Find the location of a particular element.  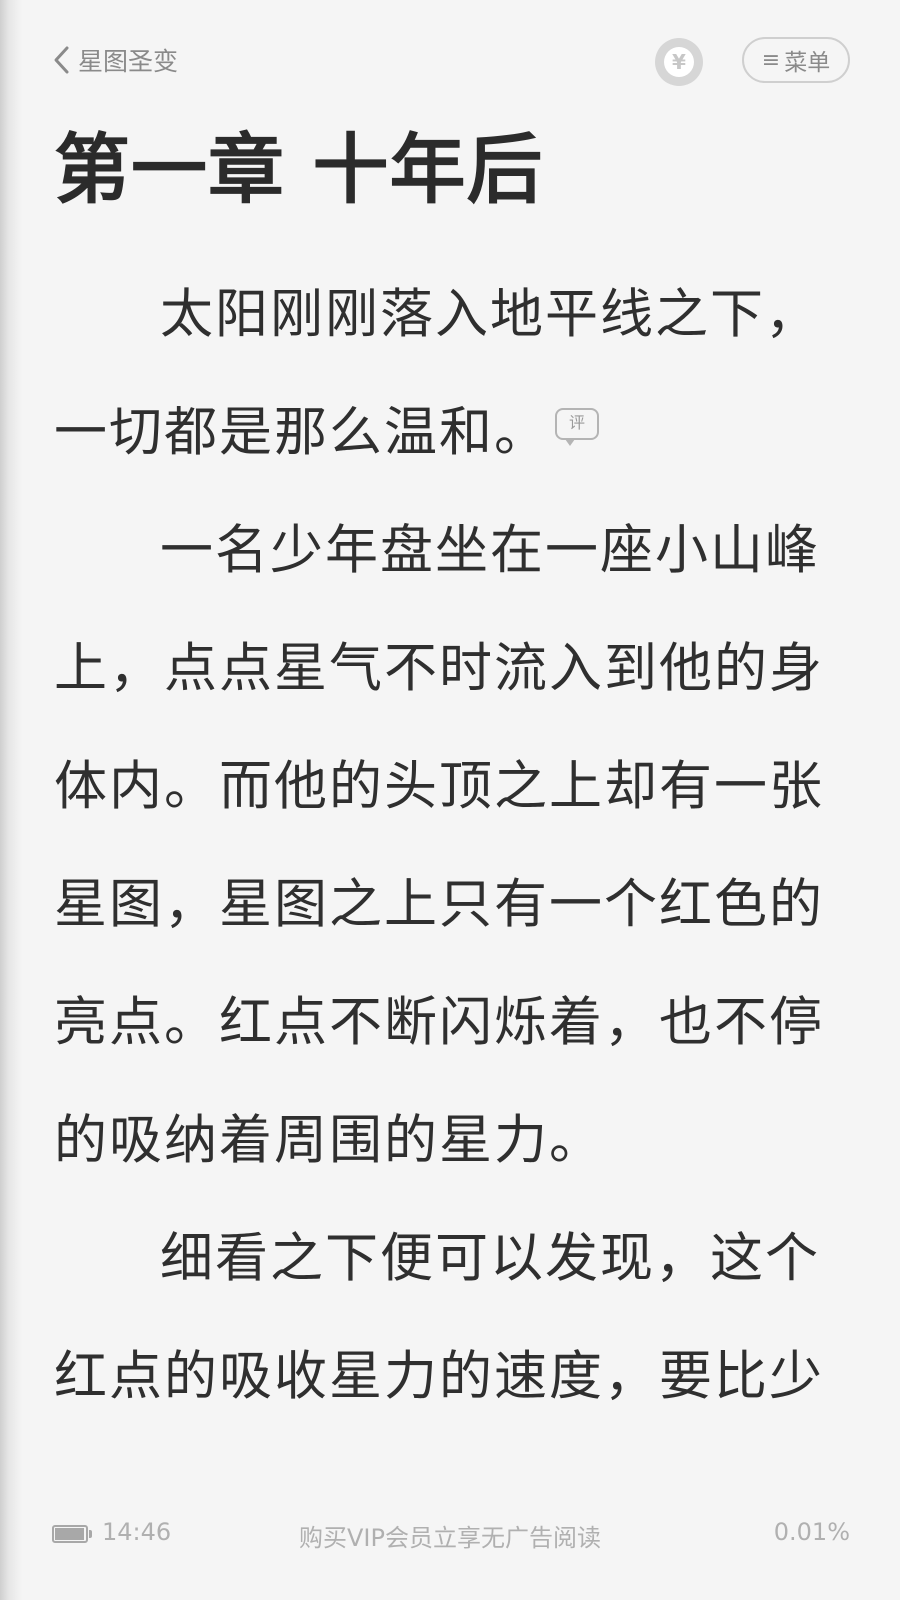

back-button: 星图圣变 is located at coordinates (115, 60).